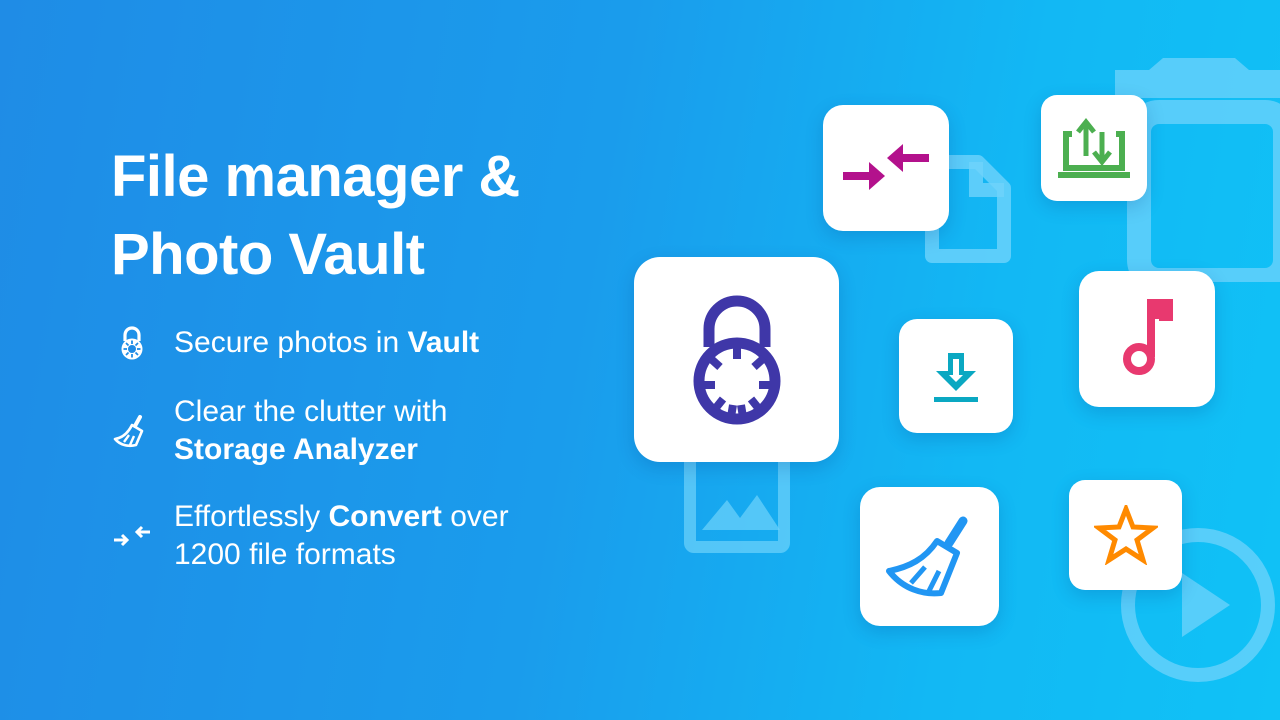 The image size is (1280, 720). I want to click on music-card, so click(1147, 339).